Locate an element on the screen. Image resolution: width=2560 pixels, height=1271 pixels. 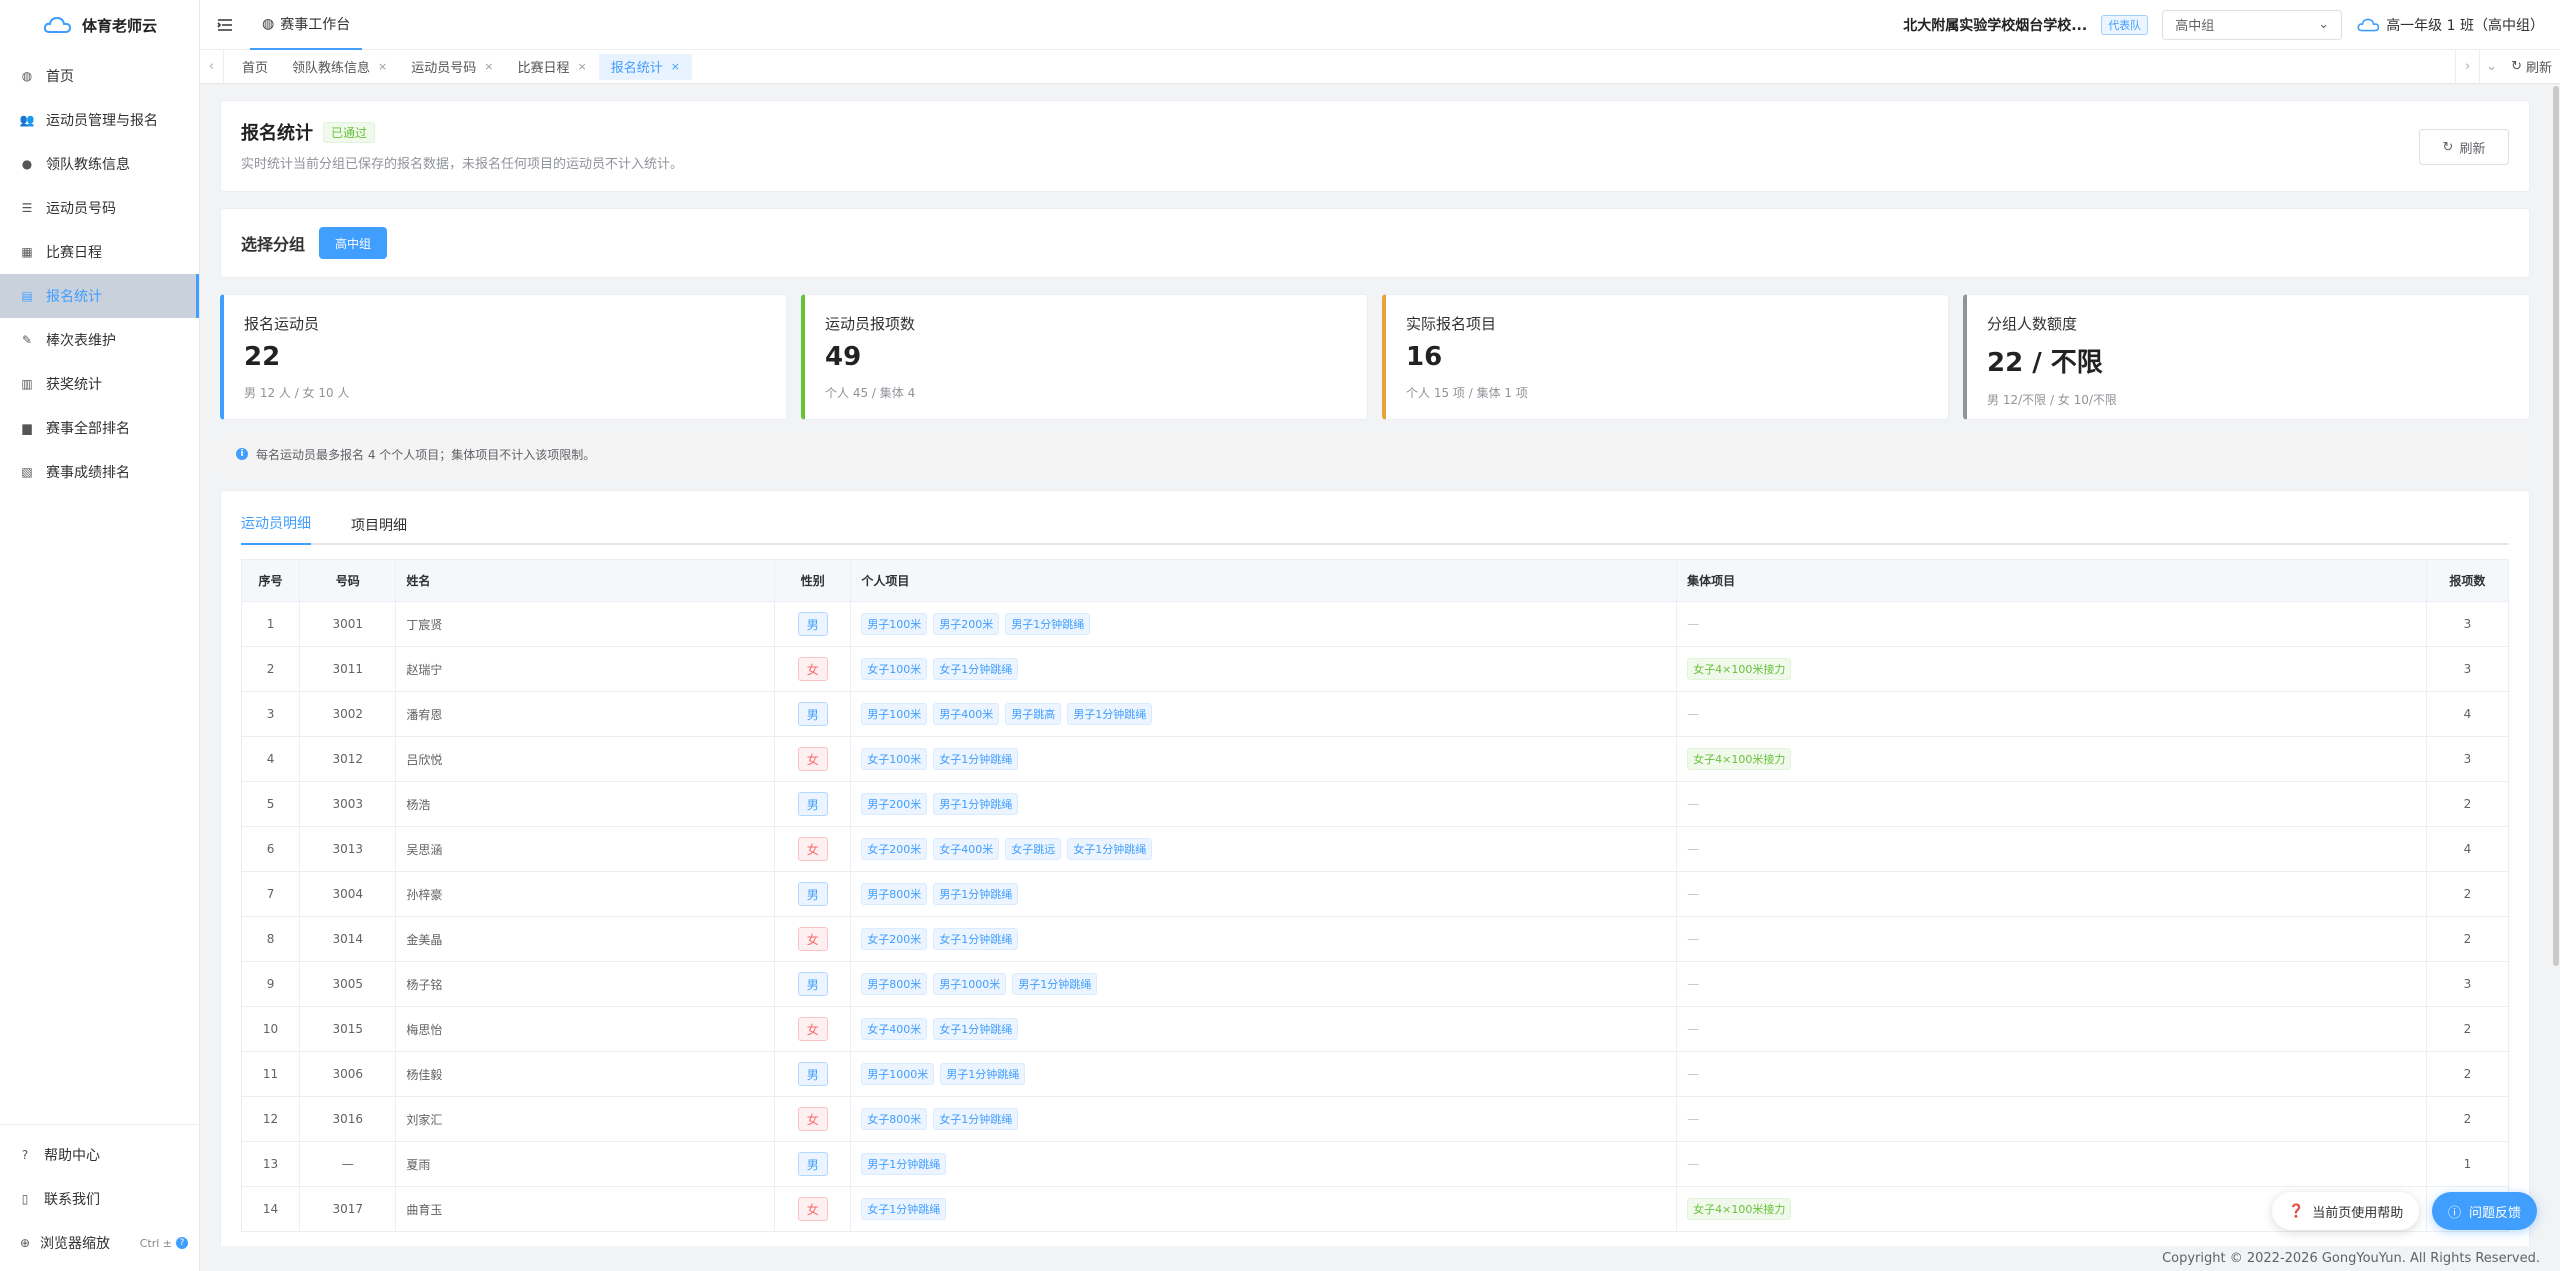
detail-tabs: 运动员明细 项目明细 is located at coordinates (1375, 526).